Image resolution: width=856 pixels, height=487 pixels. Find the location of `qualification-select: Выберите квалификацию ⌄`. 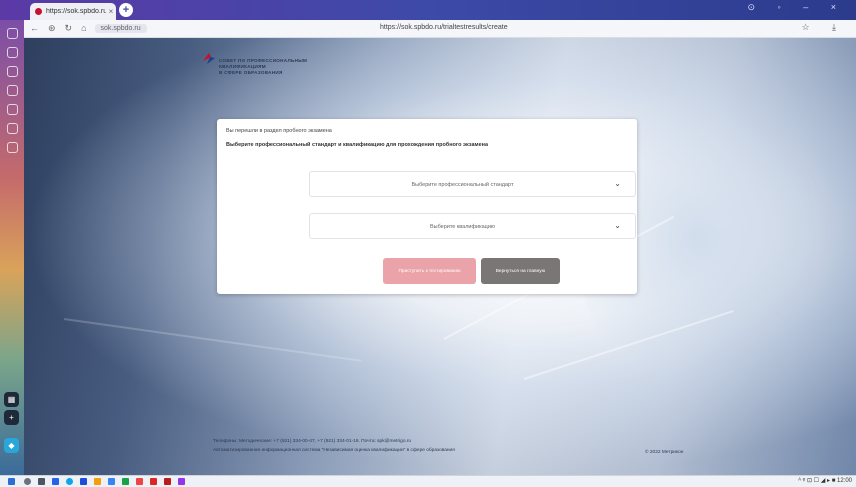

qualification-select: Выберите квалификацию ⌄ is located at coordinates (472, 226).